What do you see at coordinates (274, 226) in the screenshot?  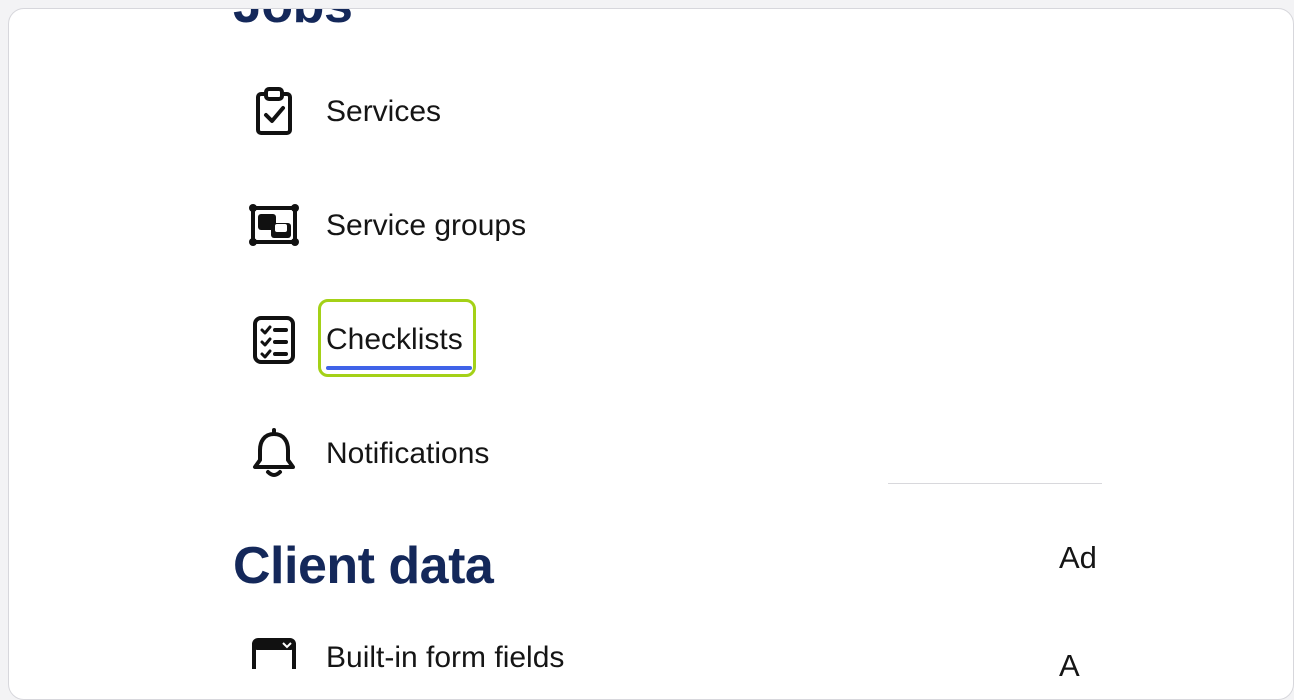 I see `service-groups-icon` at bounding box center [274, 226].